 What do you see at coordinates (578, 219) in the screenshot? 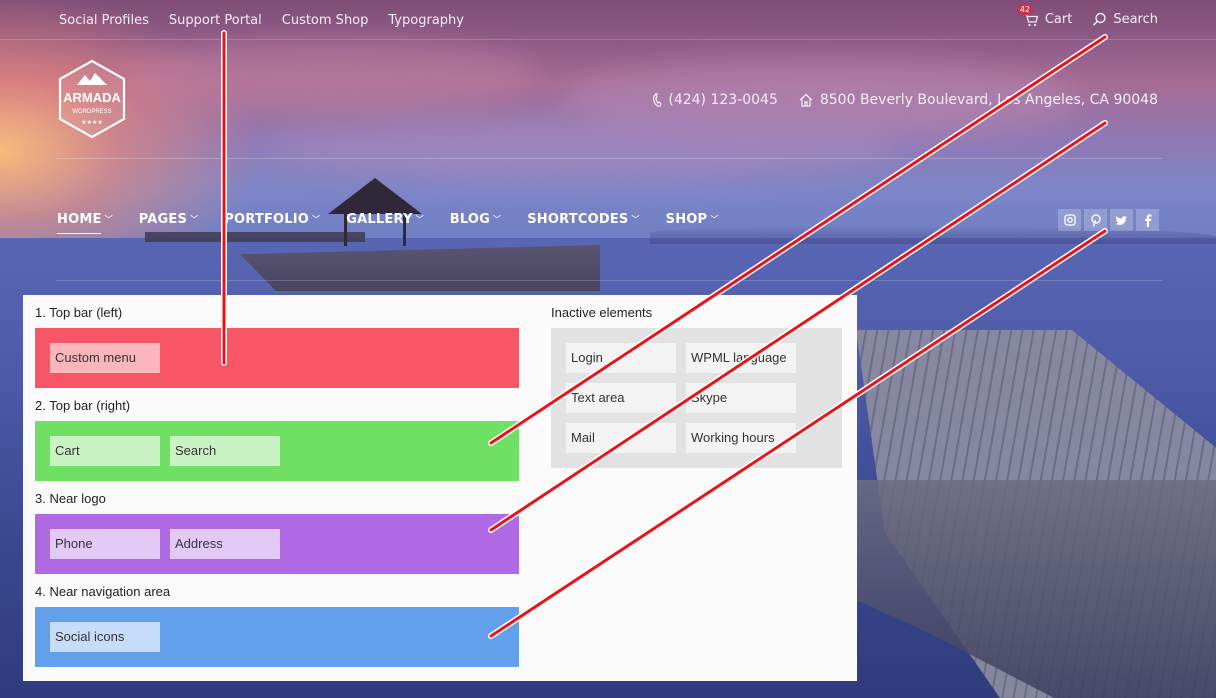
I see `nav-label: SHORTCODES` at bounding box center [578, 219].